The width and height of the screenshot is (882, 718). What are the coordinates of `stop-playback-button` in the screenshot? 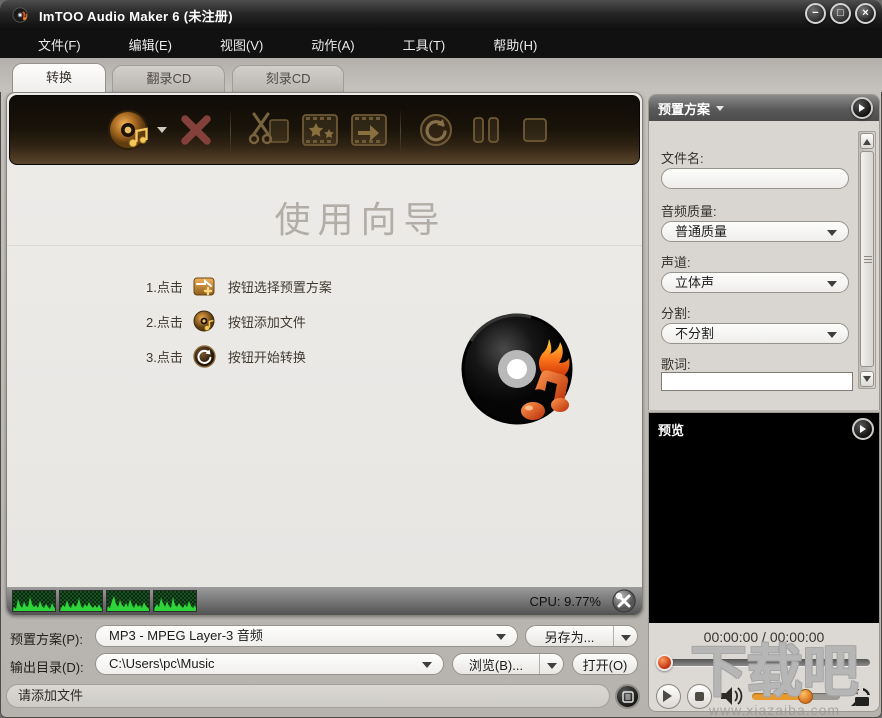 It's located at (699, 696).